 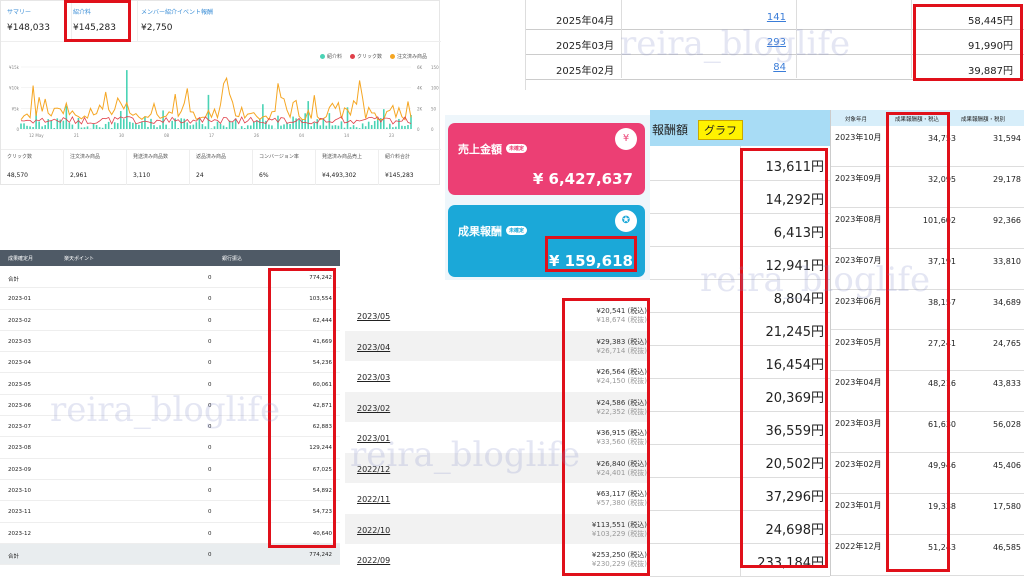 I want to click on count-link: 141, so click(x=756, y=17).